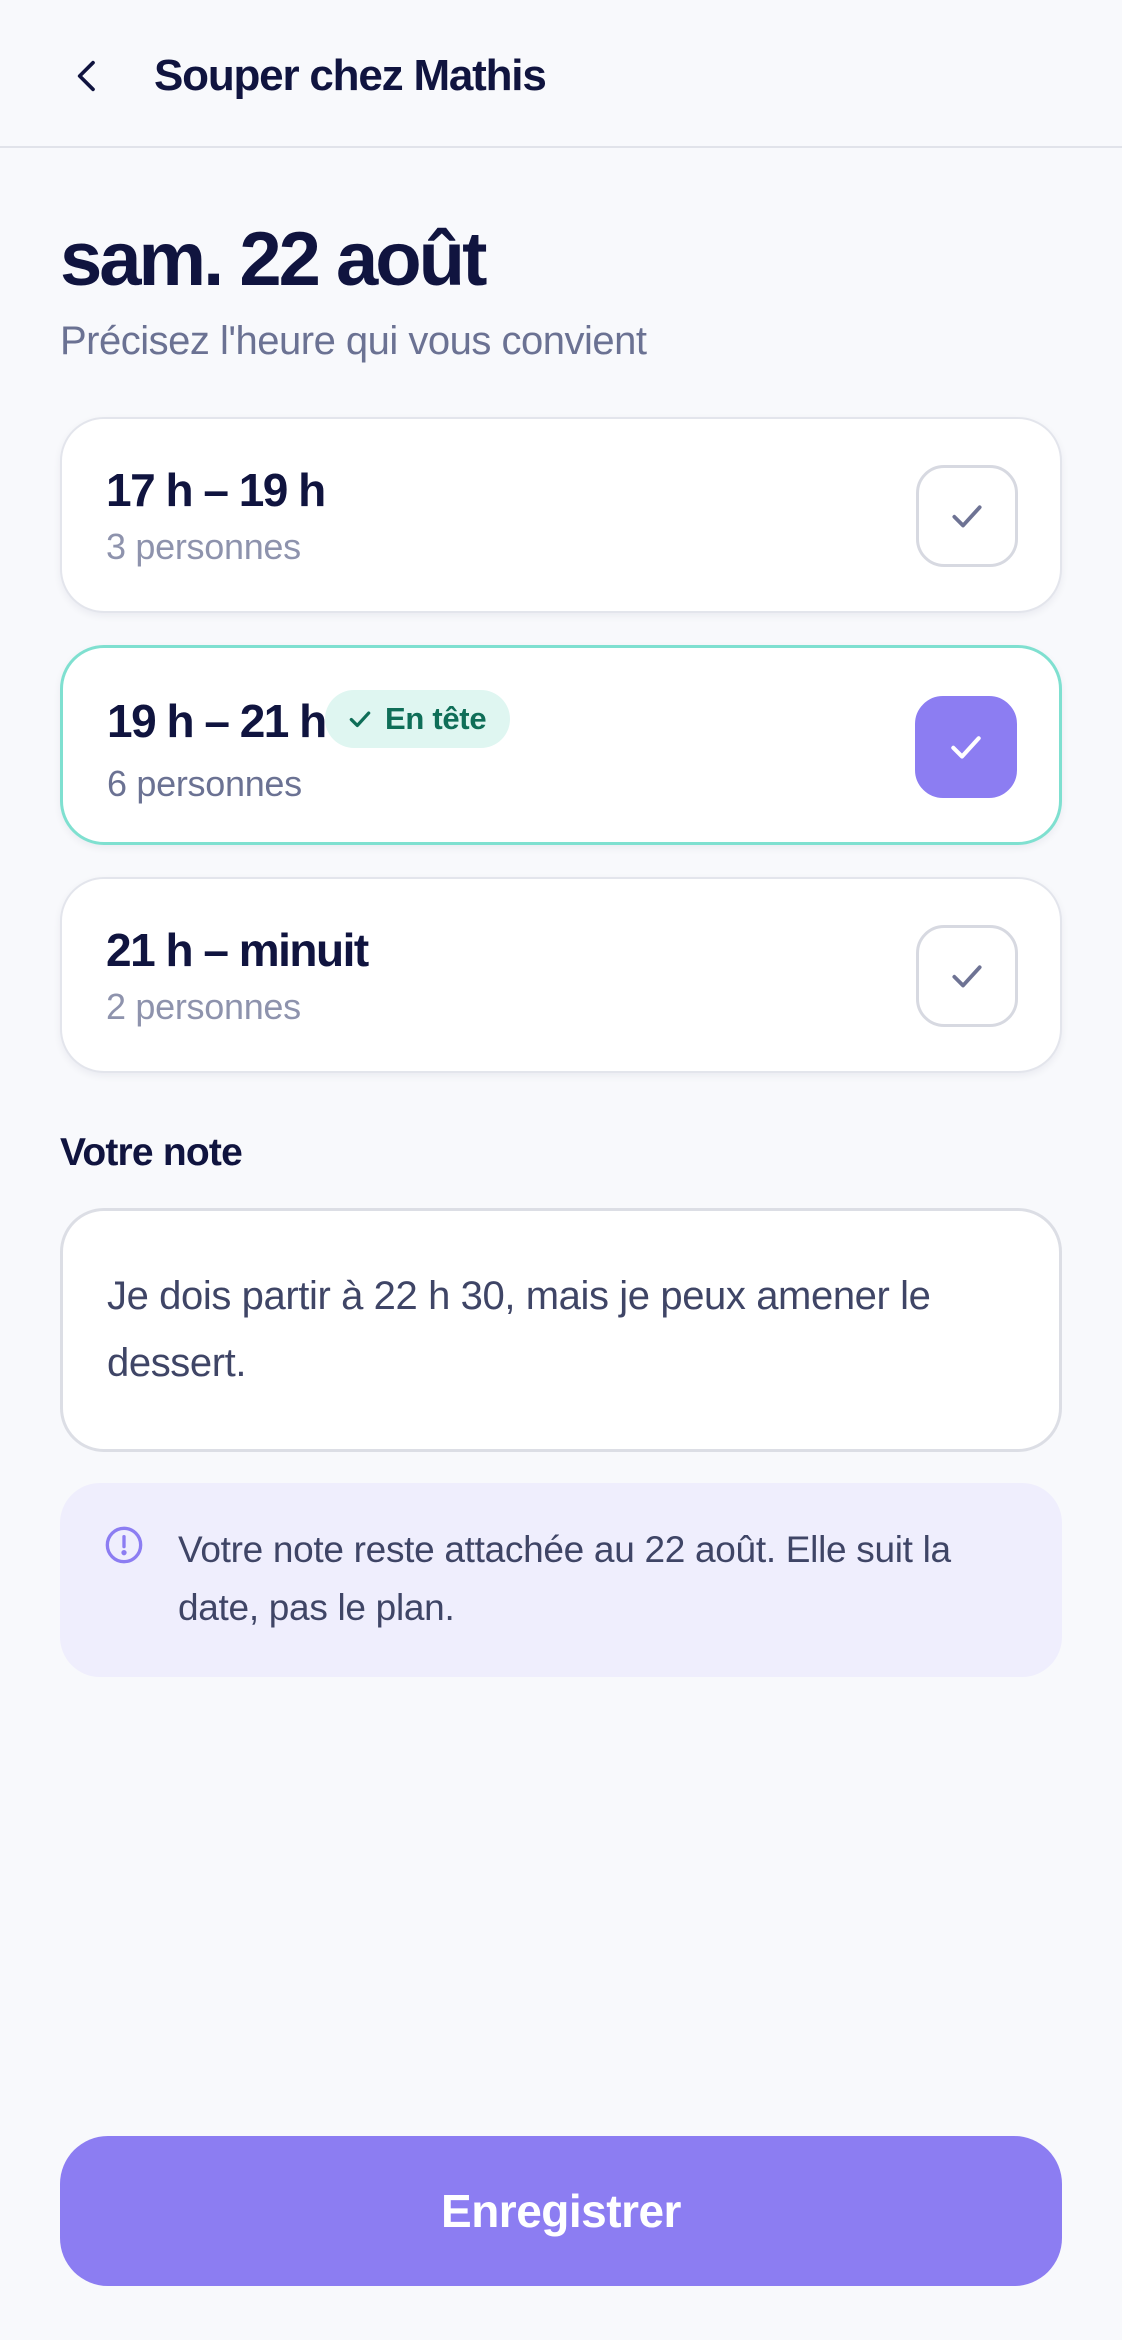  I want to click on date-heading: sam. 22 août, so click(273, 259).